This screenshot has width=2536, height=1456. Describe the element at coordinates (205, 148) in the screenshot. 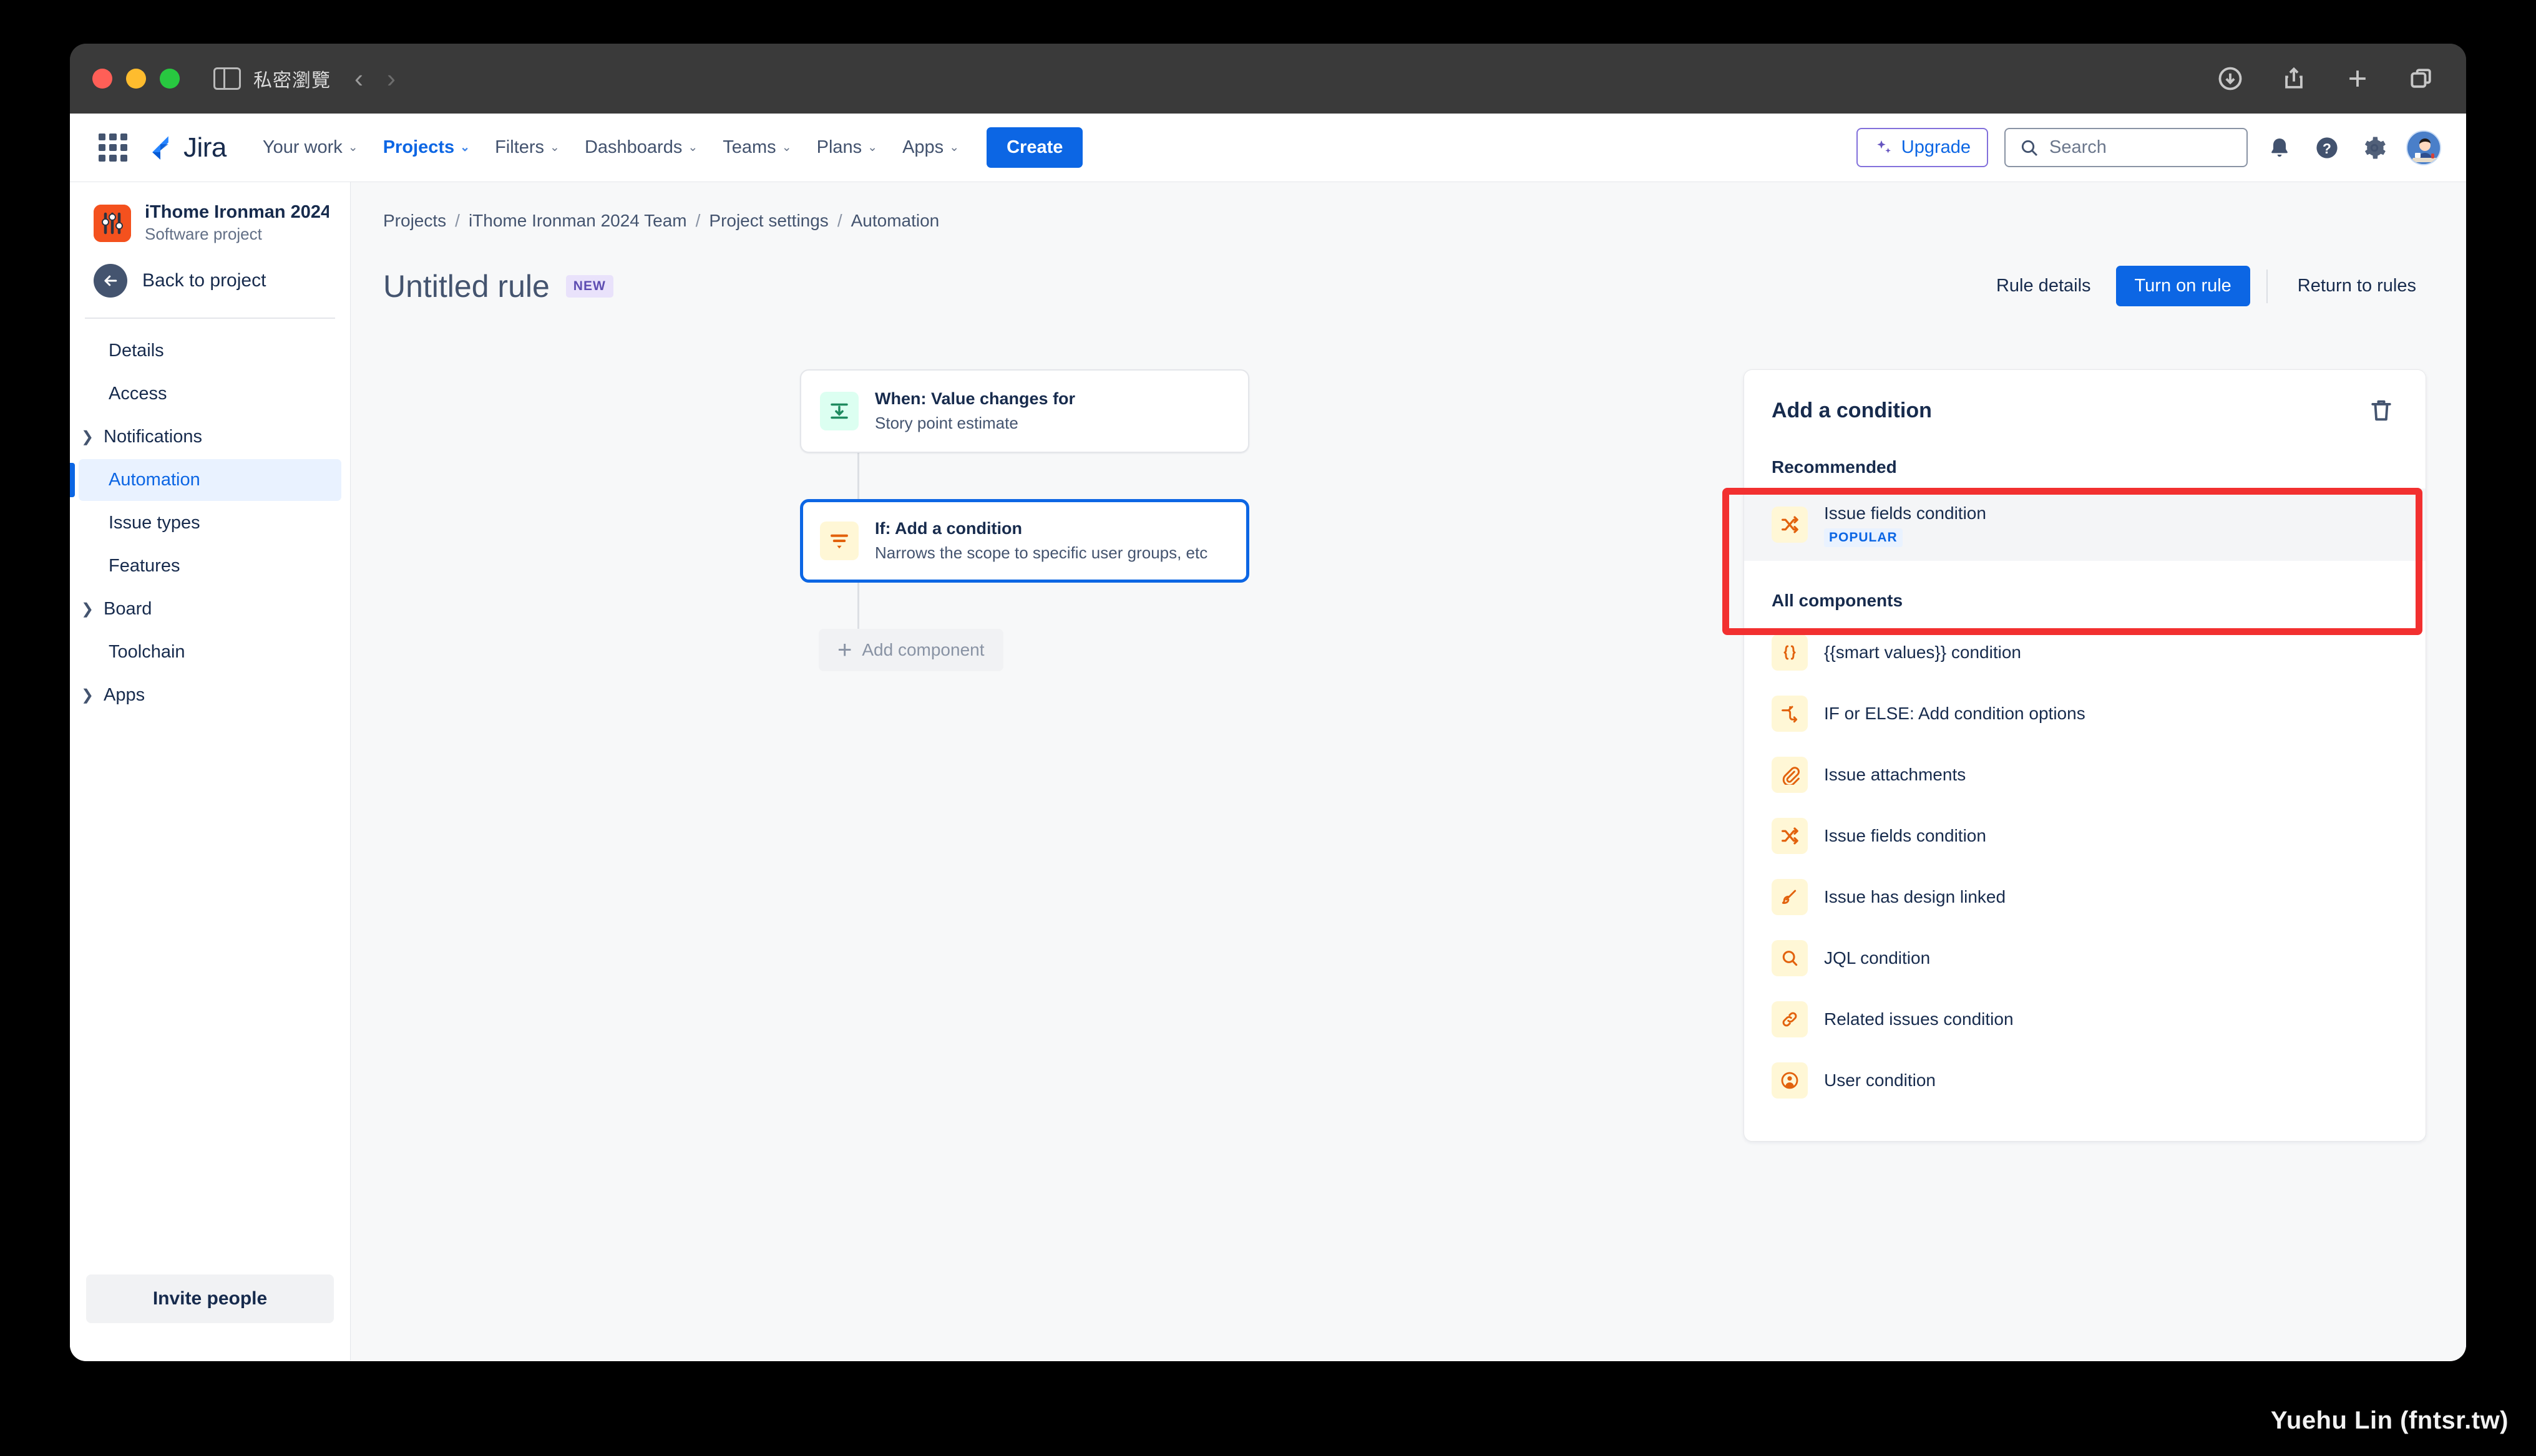

I see `jira-wordmark: Jira` at that location.